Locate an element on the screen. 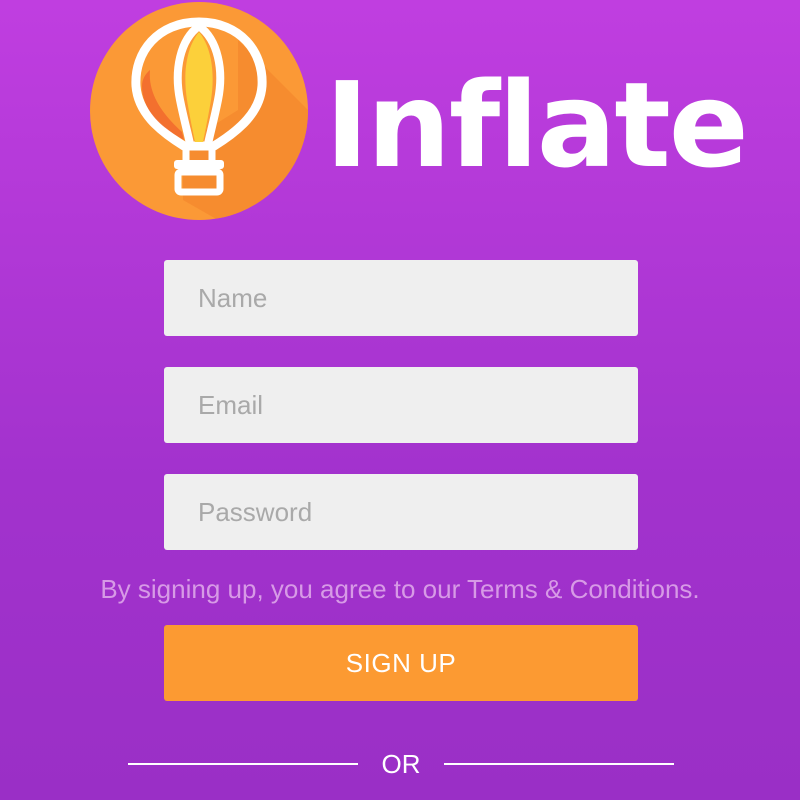  name-input is located at coordinates (401, 298).